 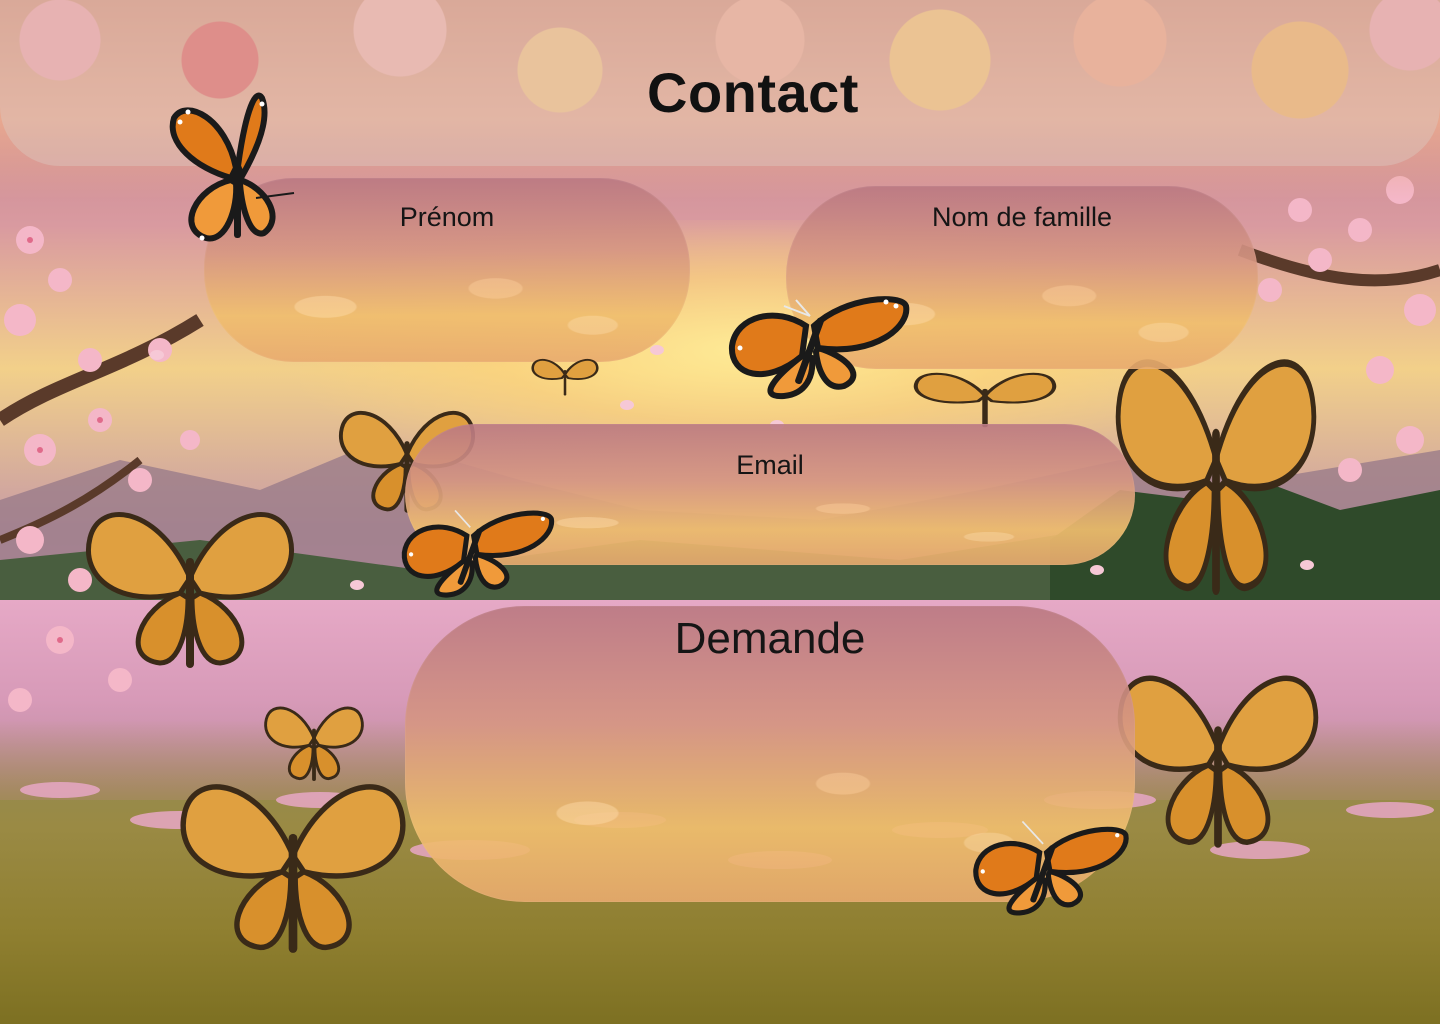 What do you see at coordinates (1022, 217) in the screenshot?
I see `last-name-label: Nom de famille` at bounding box center [1022, 217].